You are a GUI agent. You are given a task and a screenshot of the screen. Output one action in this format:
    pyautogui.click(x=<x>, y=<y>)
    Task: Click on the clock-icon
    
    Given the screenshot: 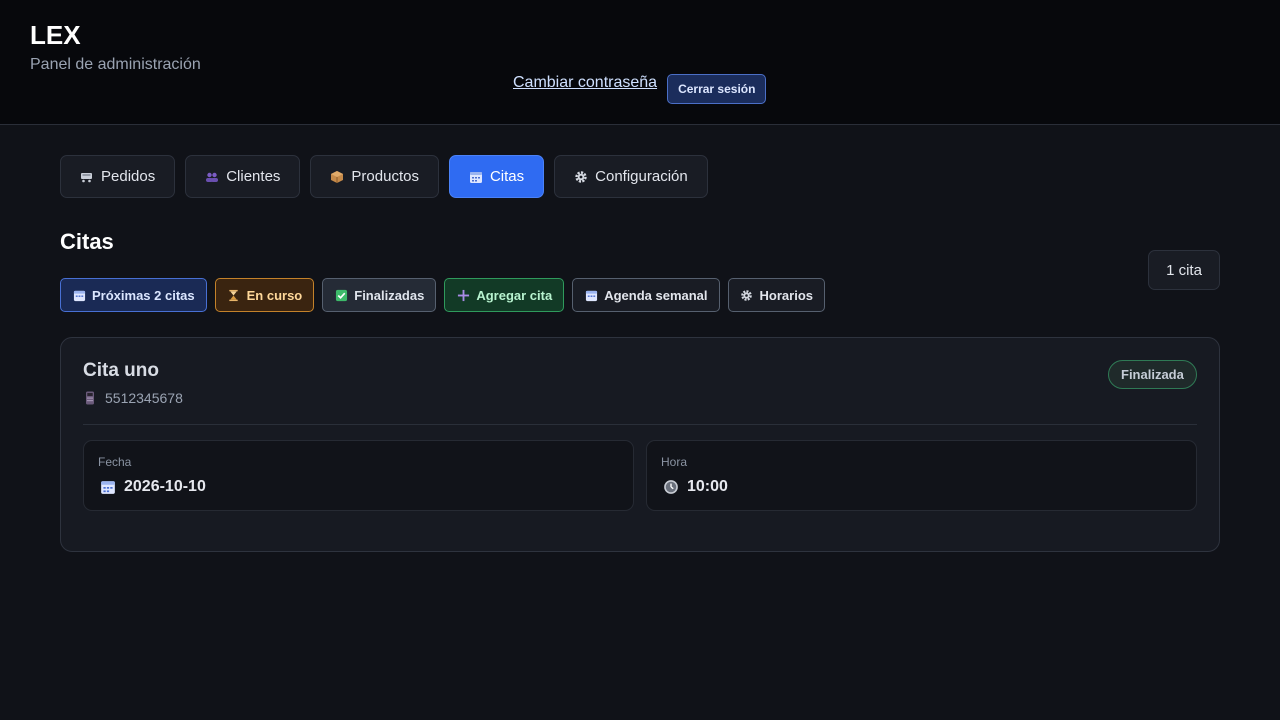 What is the action you would take?
    pyautogui.click(x=671, y=487)
    